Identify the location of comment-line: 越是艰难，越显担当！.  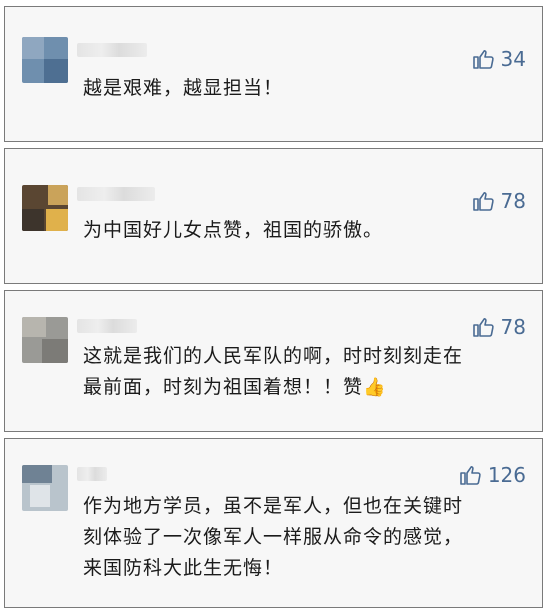
(183, 88).